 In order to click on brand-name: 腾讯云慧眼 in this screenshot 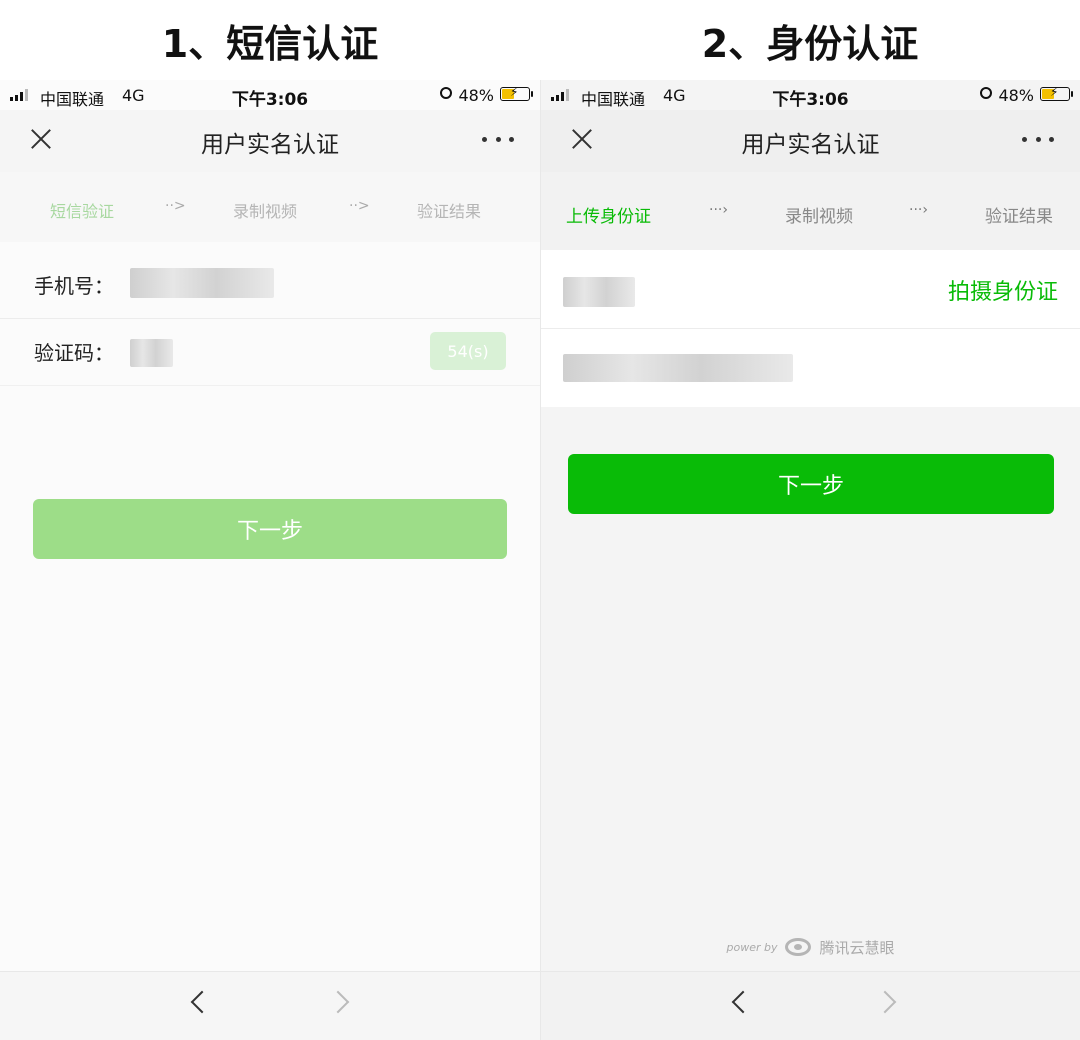, I will do `click(857, 947)`.